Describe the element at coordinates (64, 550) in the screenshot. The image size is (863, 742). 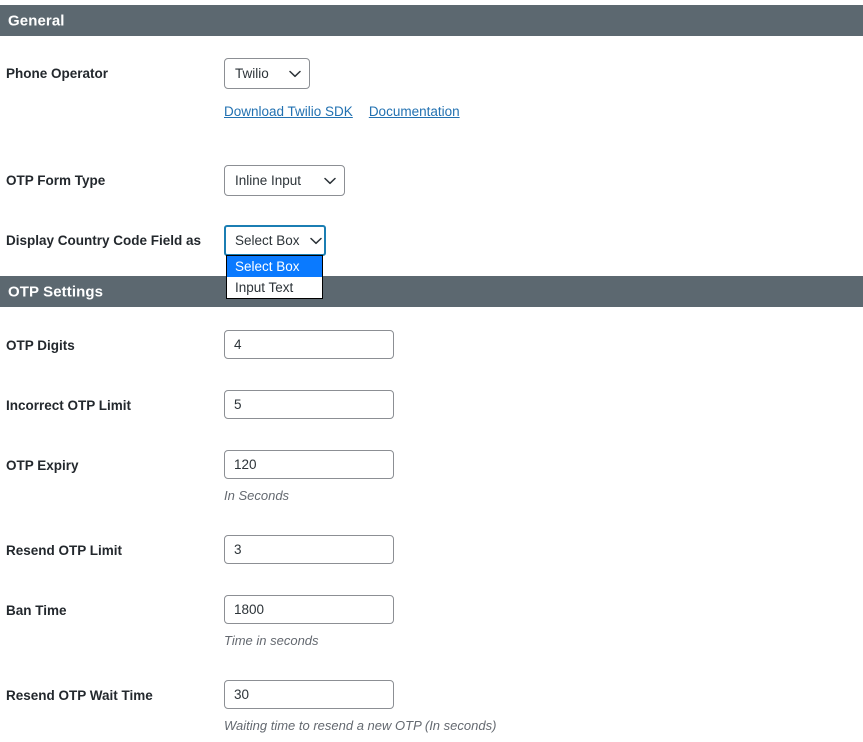
I see `label-resend-otp-limit: Resend OTP Limit` at that location.